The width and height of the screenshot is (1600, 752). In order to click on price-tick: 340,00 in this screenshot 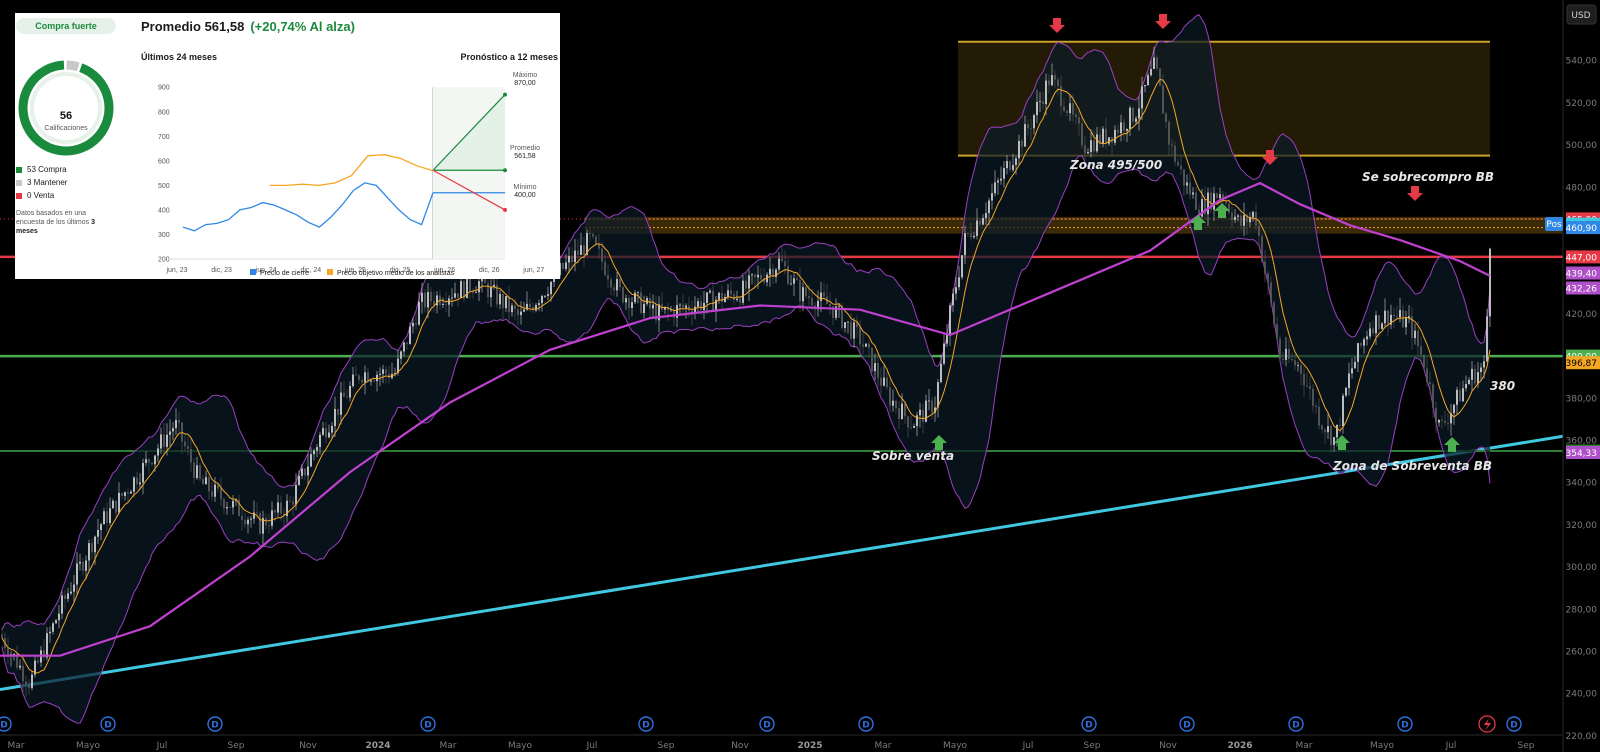, I will do `click(1582, 484)`.